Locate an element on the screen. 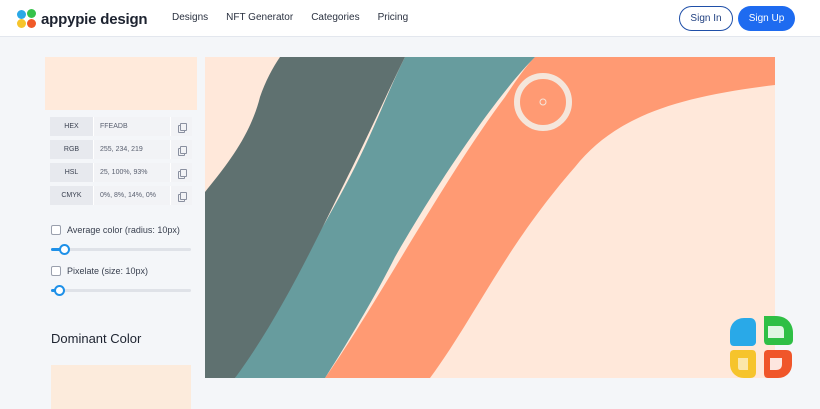  pixelate-label: Pixelate (size: 10px) is located at coordinates (108, 271).